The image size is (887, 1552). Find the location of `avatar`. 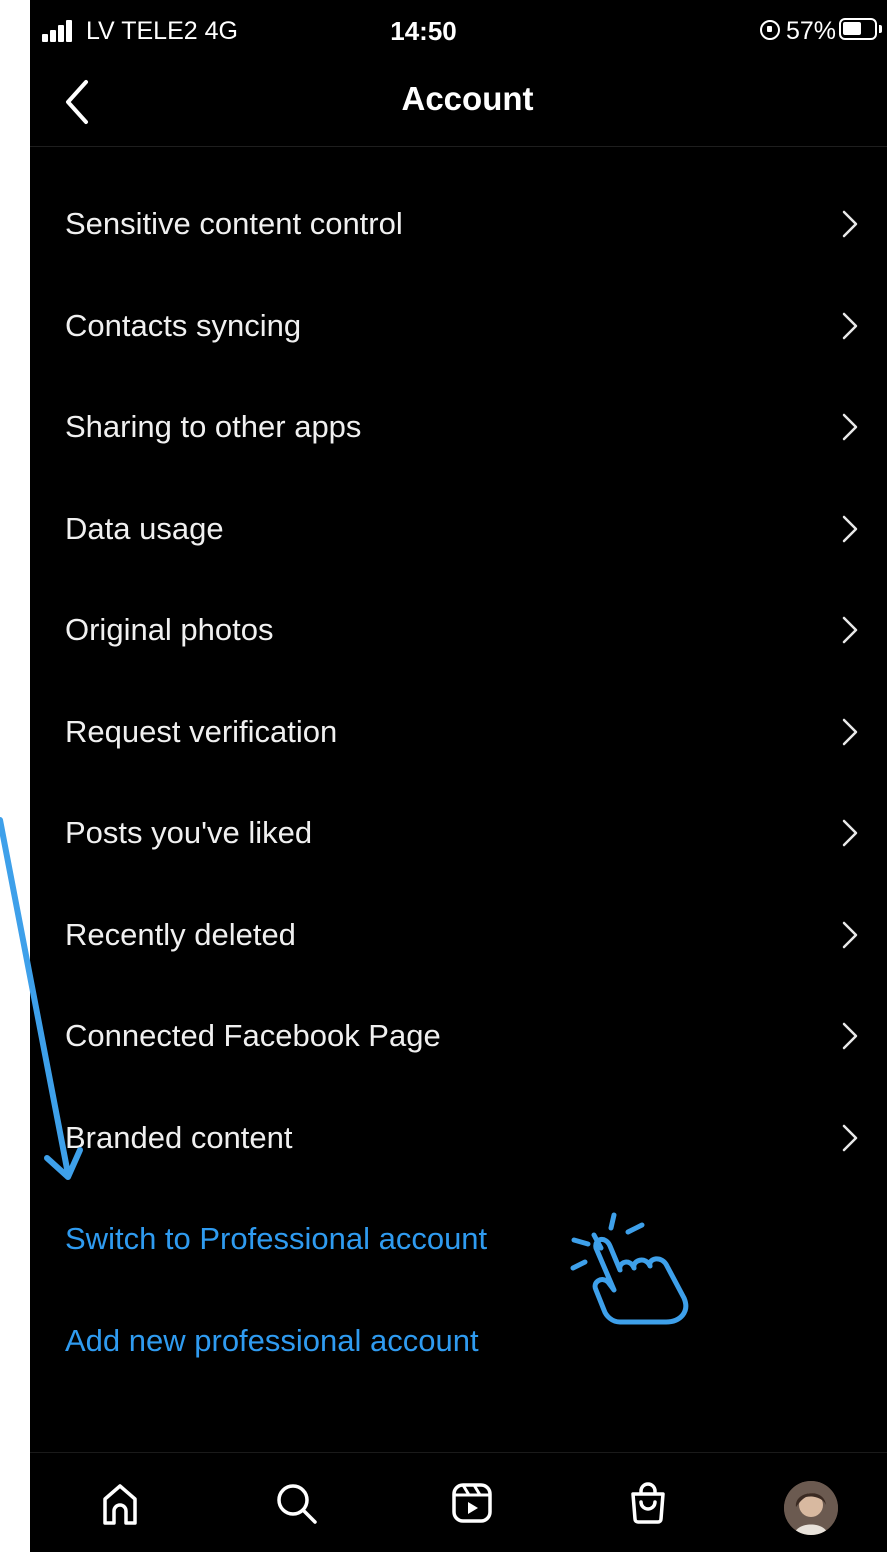

avatar is located at coordinates (811, 1508).